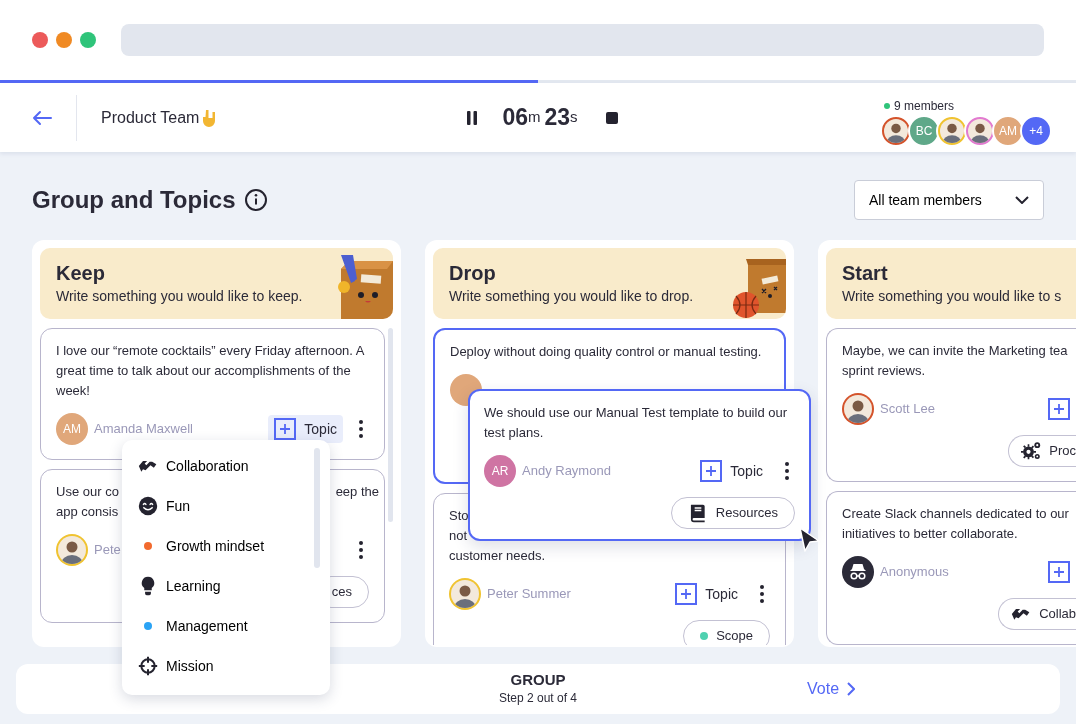  I want to click on author-name: Scott Lee, so click(907, 409).